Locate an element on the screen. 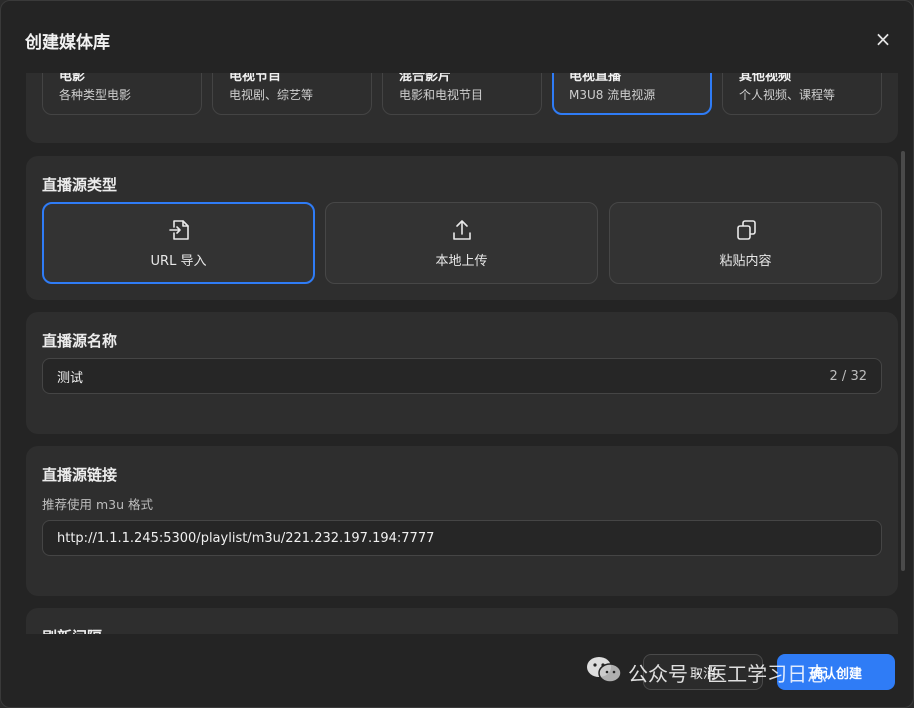  source-option-label: 粘贴内容 is located at coordinates (745, 261).